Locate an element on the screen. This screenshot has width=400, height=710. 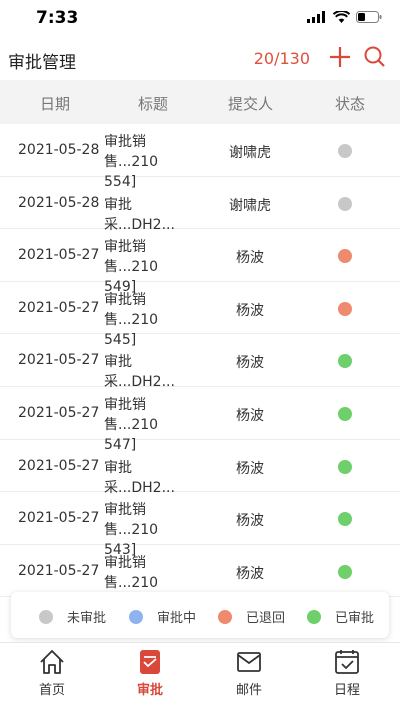
legend-label: 未审批 is located at coordinates (87, 618).